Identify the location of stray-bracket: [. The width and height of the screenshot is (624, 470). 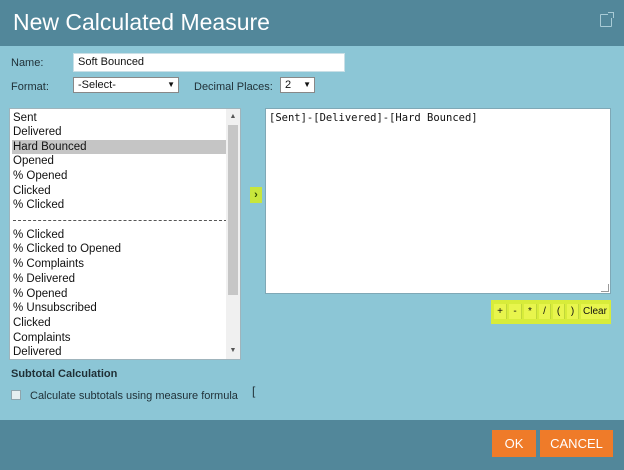
(254, 391).